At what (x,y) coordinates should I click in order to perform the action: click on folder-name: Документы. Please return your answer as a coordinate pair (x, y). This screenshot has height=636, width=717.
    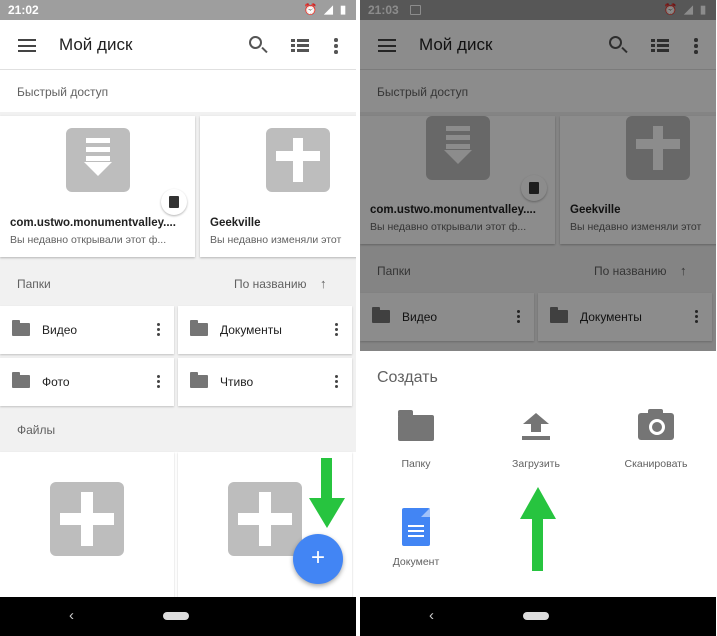
    Looking at the image, I should click on (251, 330).